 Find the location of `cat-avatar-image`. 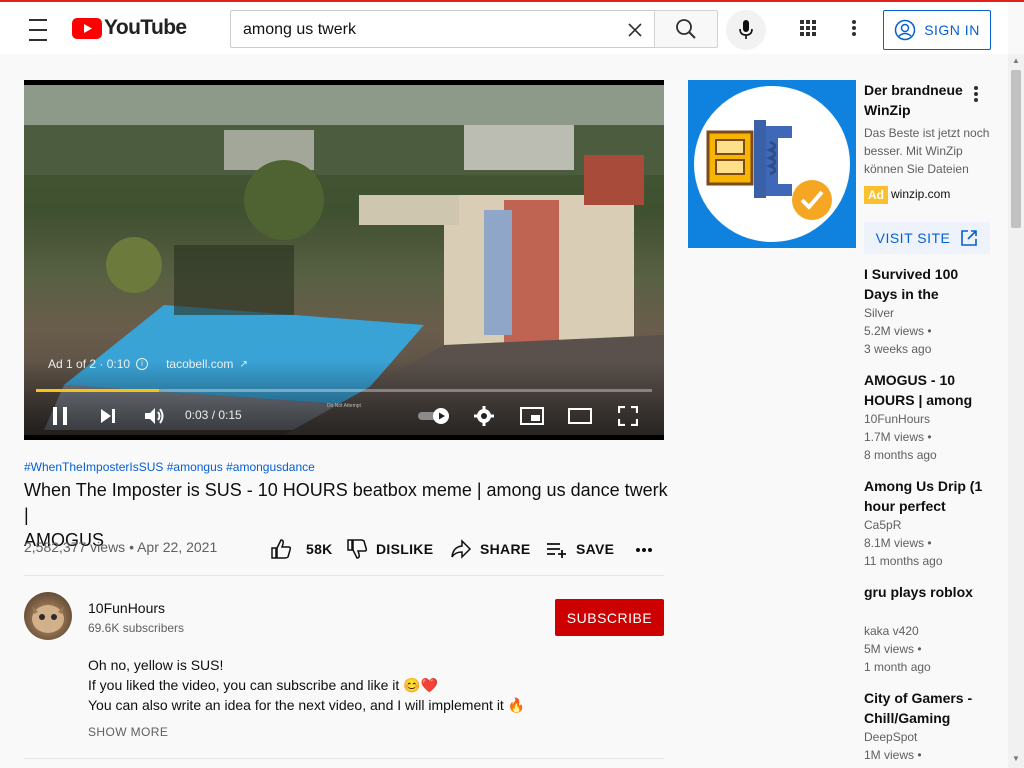

cat-avatar-image is located at coordinates (48, 619).